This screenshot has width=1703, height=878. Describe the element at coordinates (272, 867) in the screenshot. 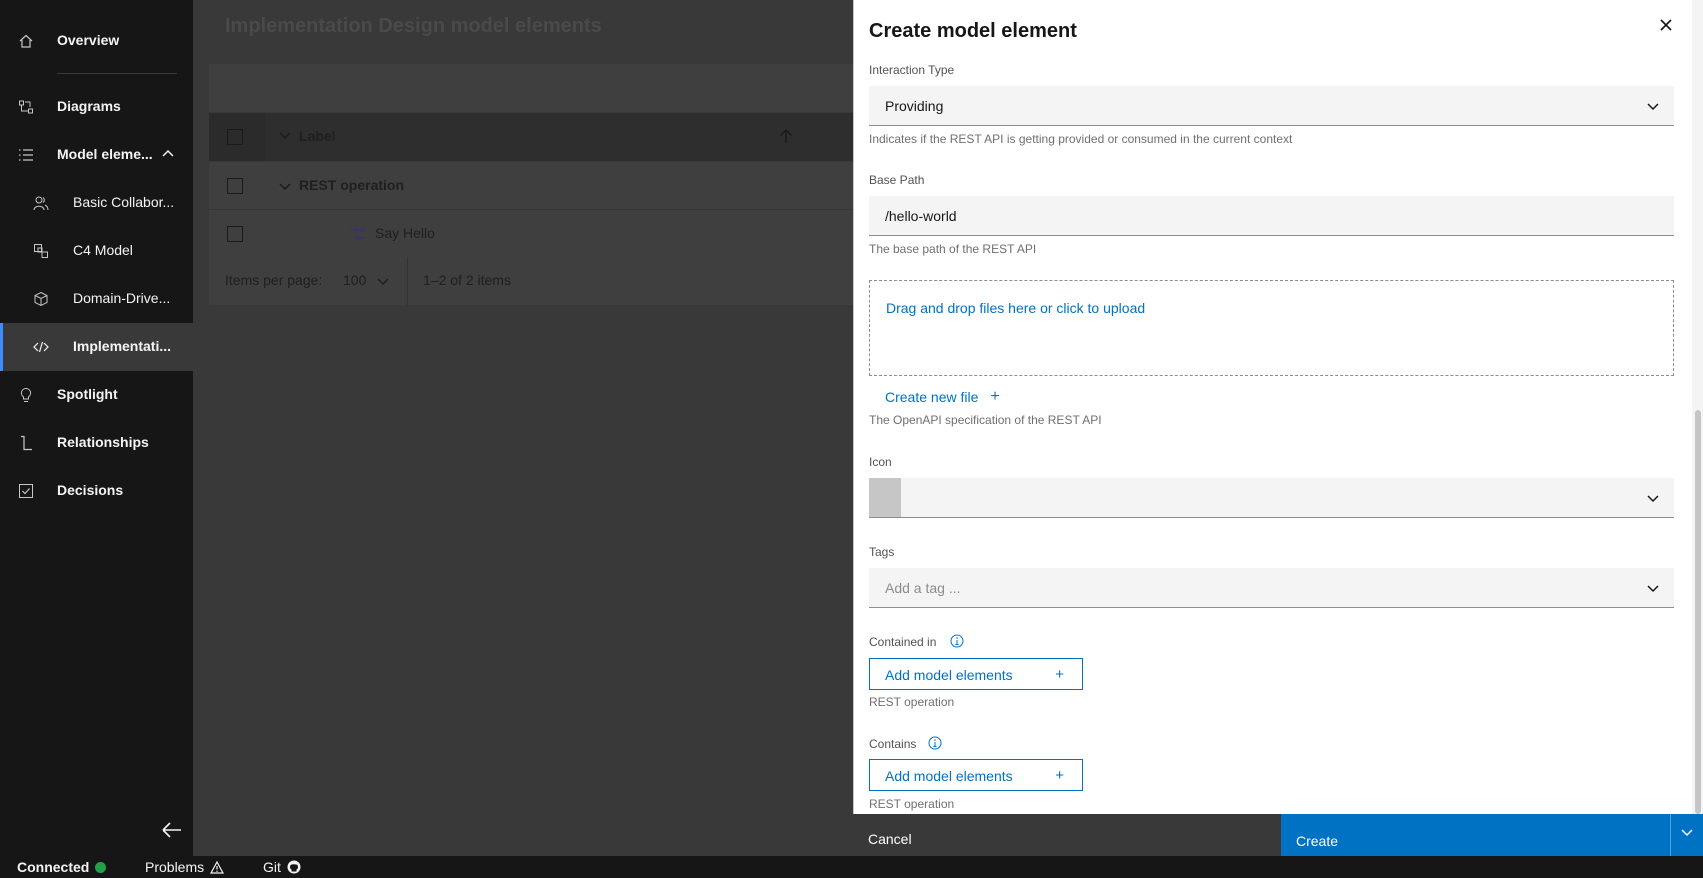

I see `git-label: Git` at that location.